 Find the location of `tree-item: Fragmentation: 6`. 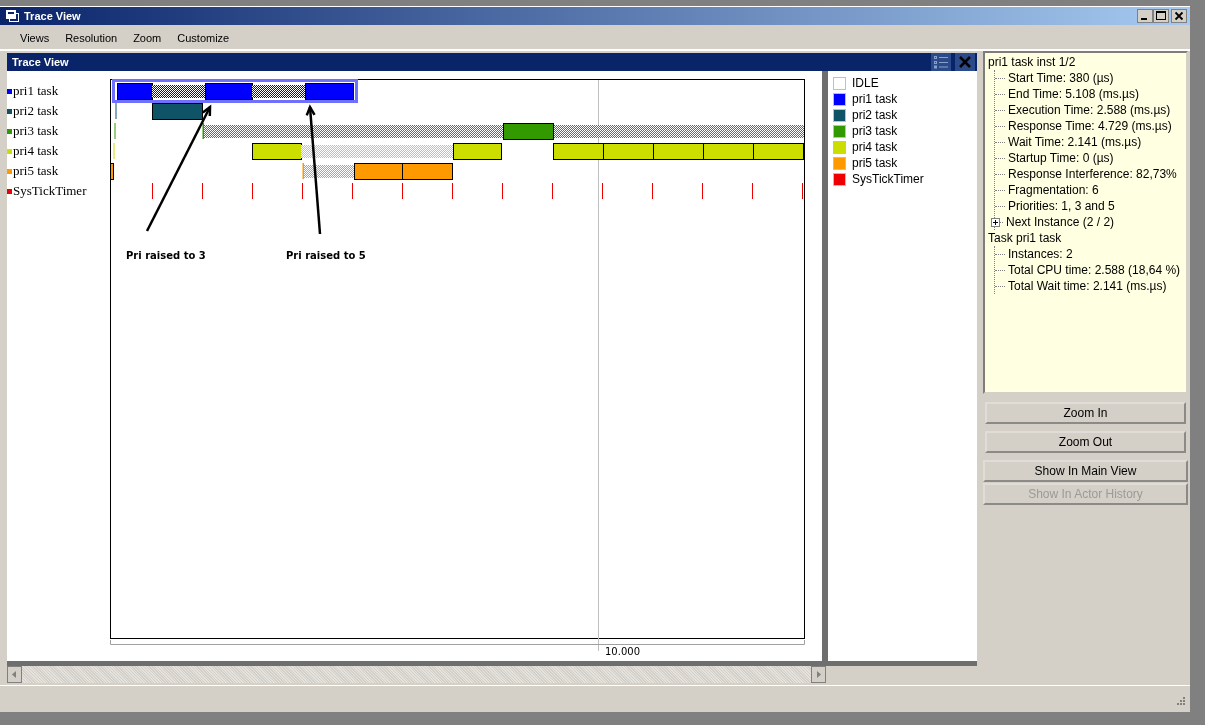

tree-item: Fragmentation: 6 is located at coordinates (1053, 190).